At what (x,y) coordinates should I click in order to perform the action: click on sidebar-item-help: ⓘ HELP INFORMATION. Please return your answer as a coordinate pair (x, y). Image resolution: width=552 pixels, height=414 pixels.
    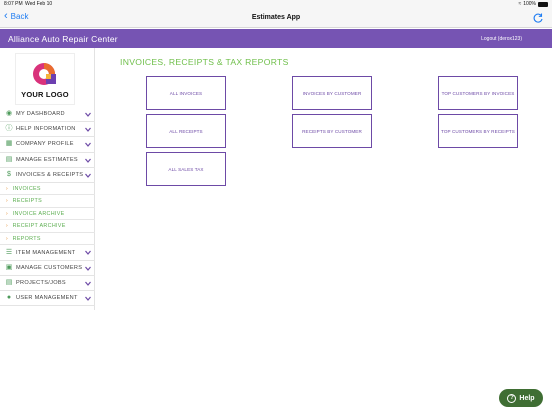
    Looking at the image, I should click on (47, 130).